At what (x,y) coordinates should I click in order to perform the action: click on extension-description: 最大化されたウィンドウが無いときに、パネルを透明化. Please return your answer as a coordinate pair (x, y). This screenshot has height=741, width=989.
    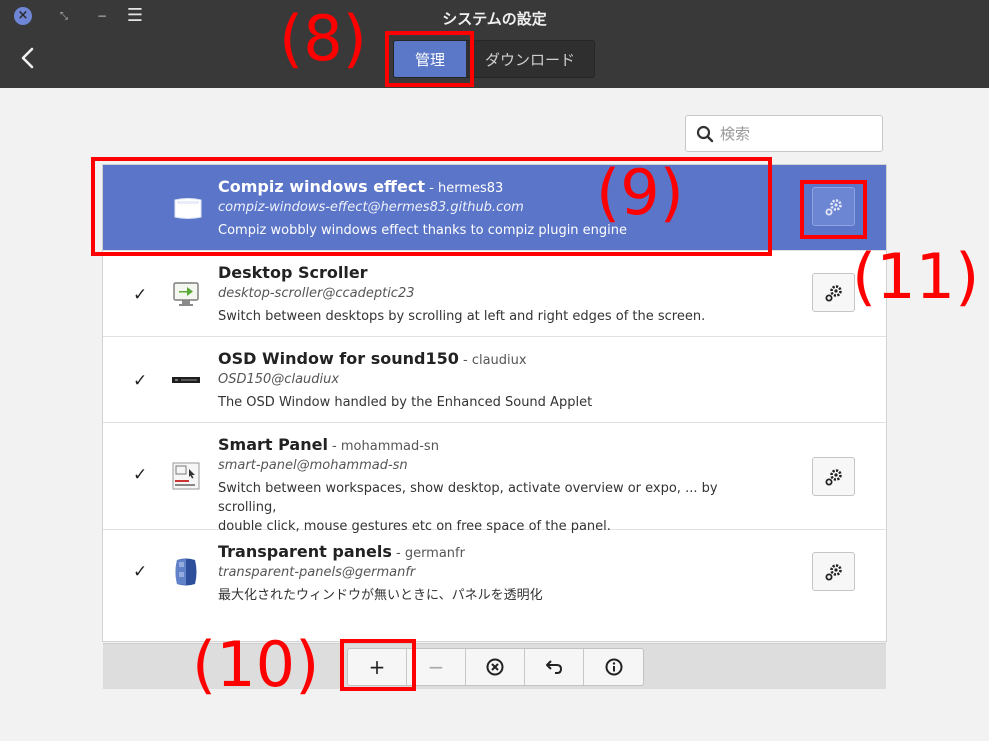
    Looking at the image, I should click on (380, 595).